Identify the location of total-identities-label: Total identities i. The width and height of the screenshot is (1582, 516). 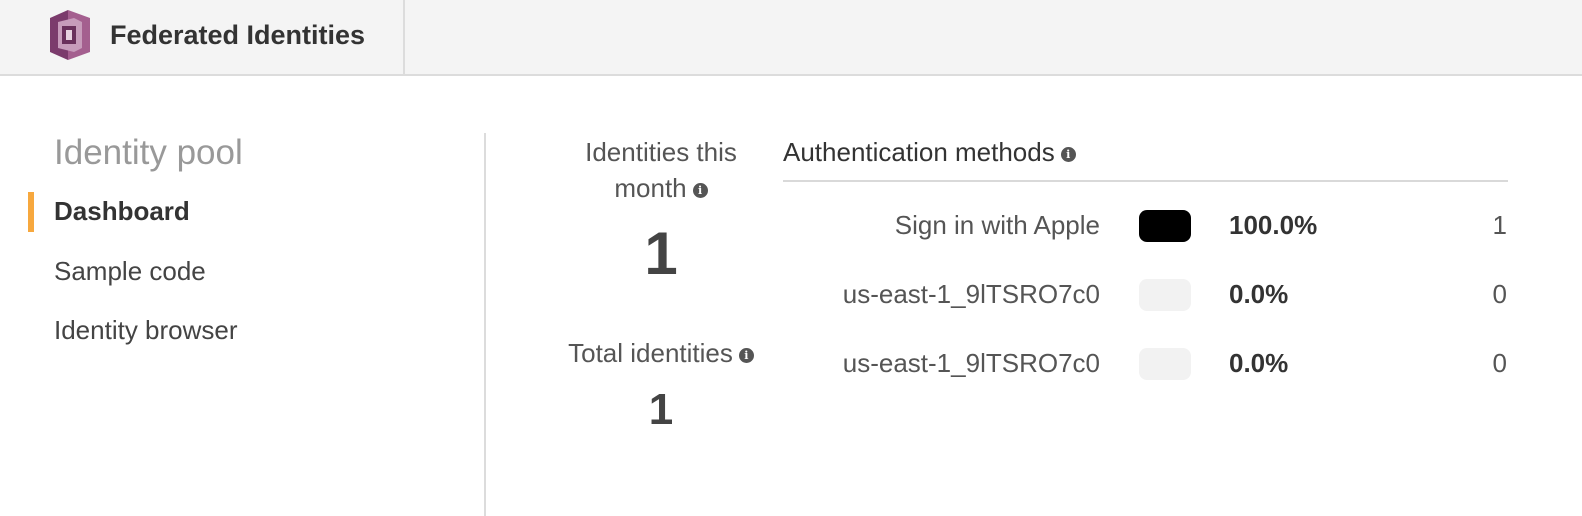
(661, 353).